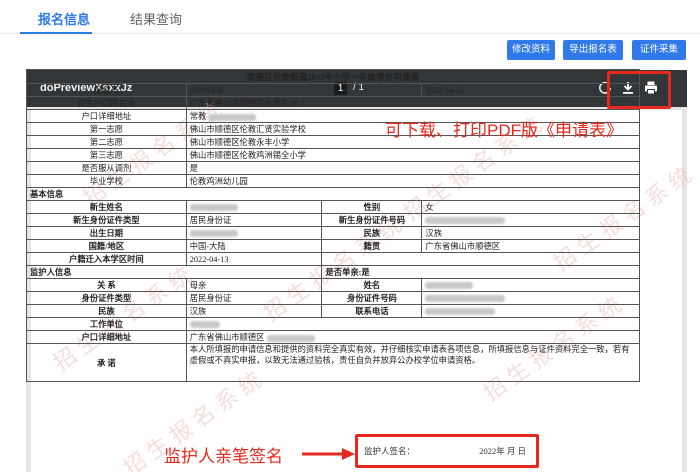  I want to click on table-row: 是否服从调剂 是, so click(333, 168).